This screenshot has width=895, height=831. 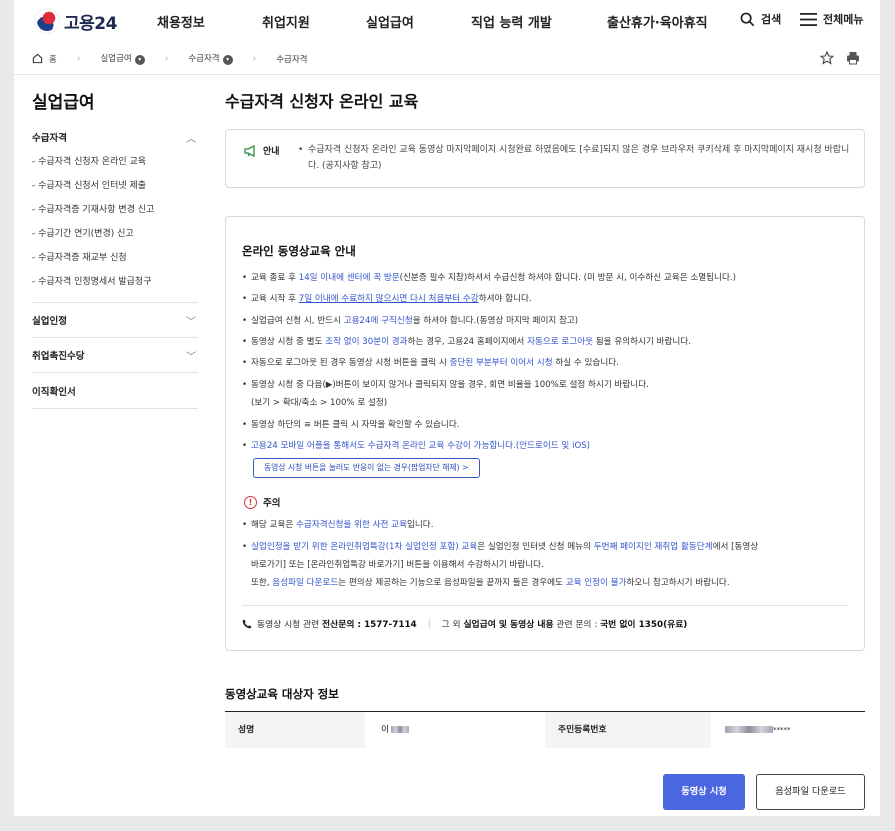 What do you see at coordinates (808, 19) in the screenshot?
I see `hamburger-icon` at bounding box center [808, 19].